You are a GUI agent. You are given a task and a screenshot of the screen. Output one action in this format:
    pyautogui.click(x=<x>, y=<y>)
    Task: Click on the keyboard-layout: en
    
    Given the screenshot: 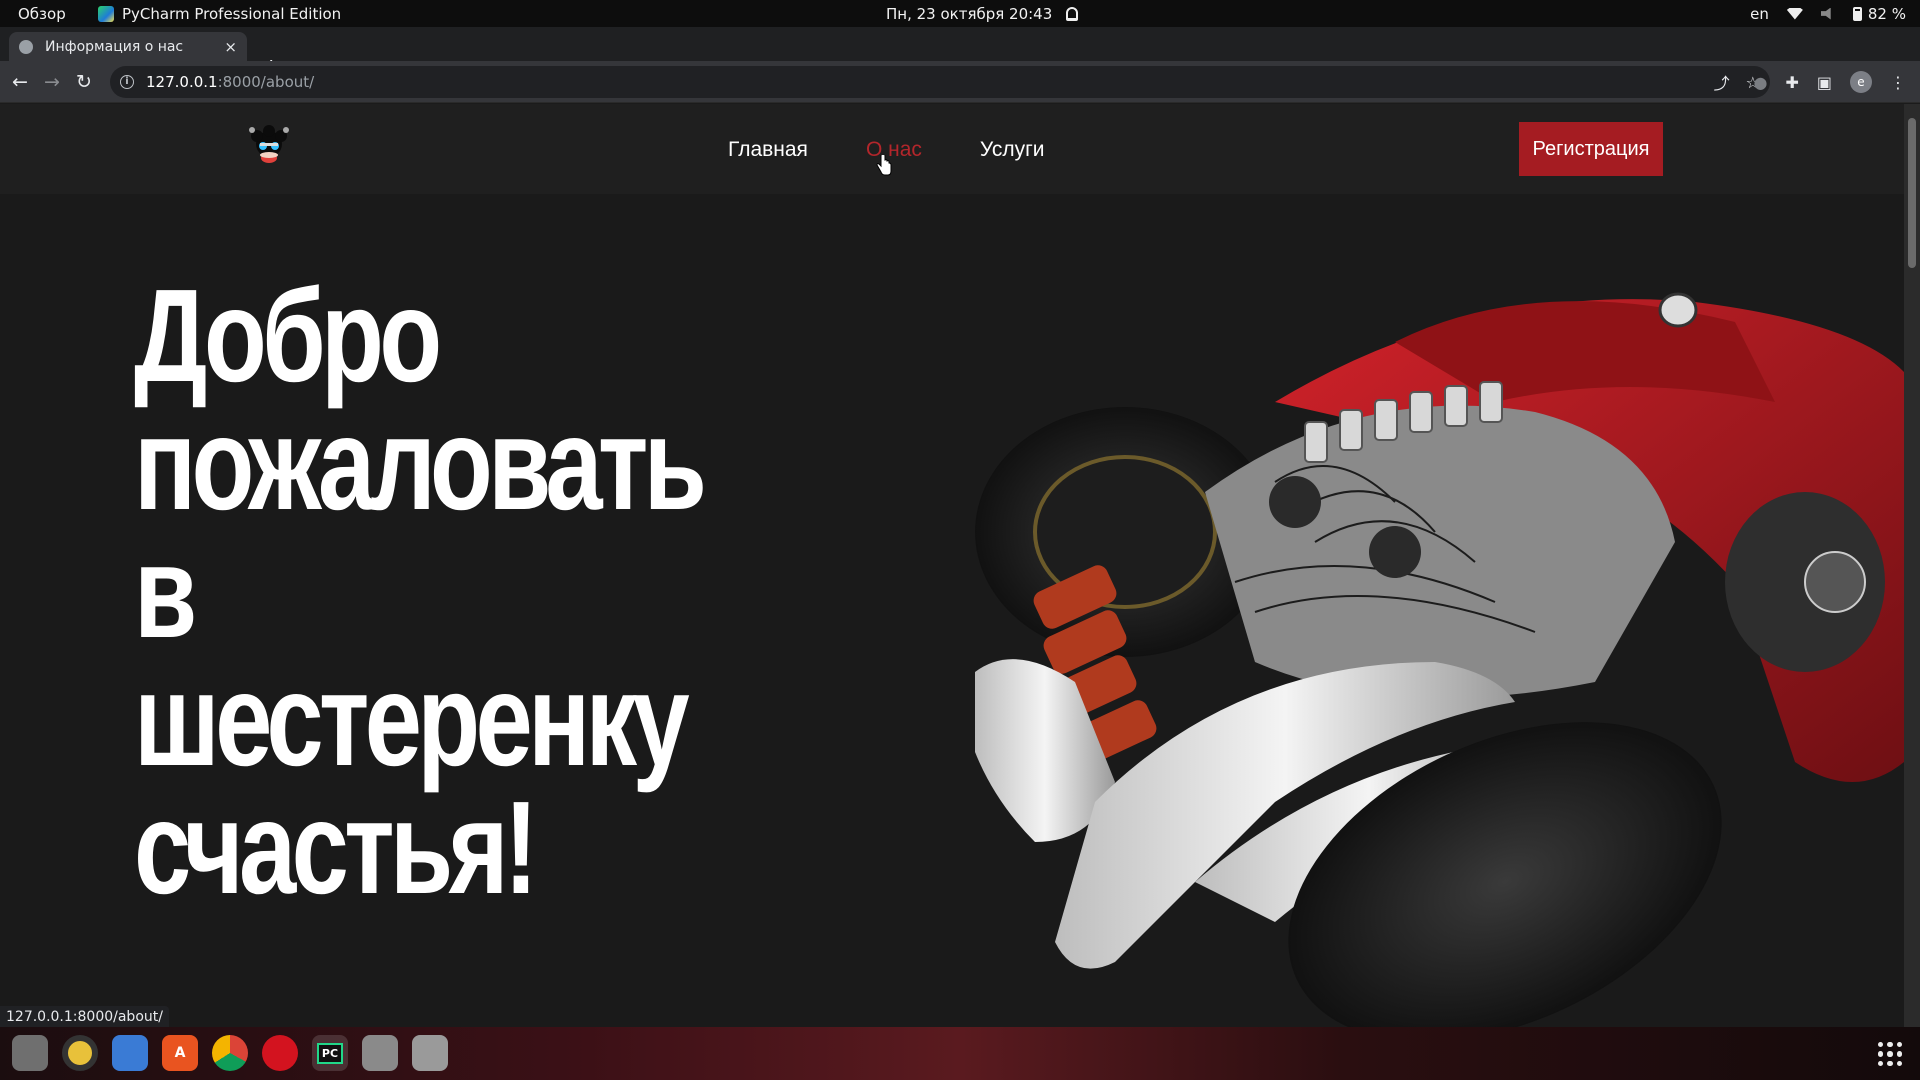 What is the action you would take?
    pyautogui.click(x=1759, y=14)
    